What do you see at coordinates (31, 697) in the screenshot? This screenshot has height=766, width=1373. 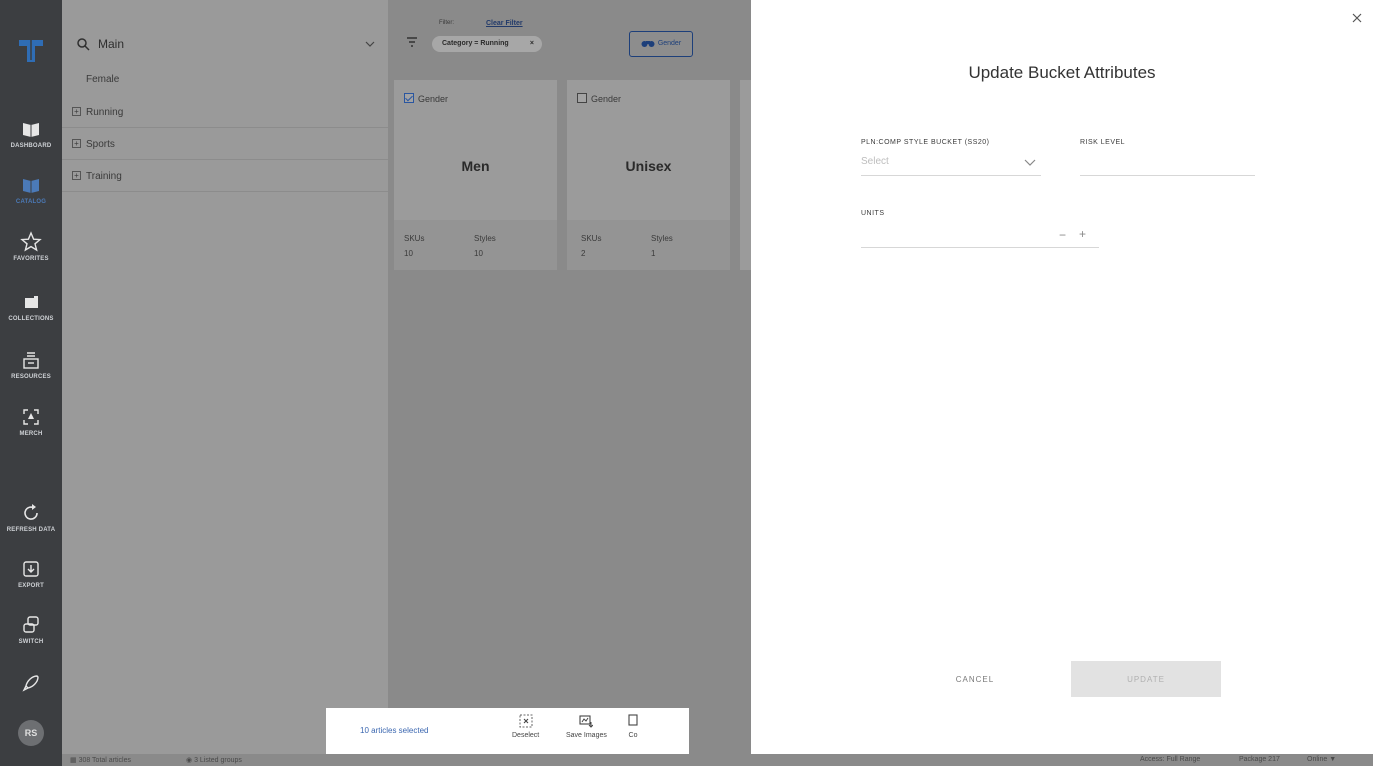 I see `nav-item-launch` at bounding box center [31, 697].